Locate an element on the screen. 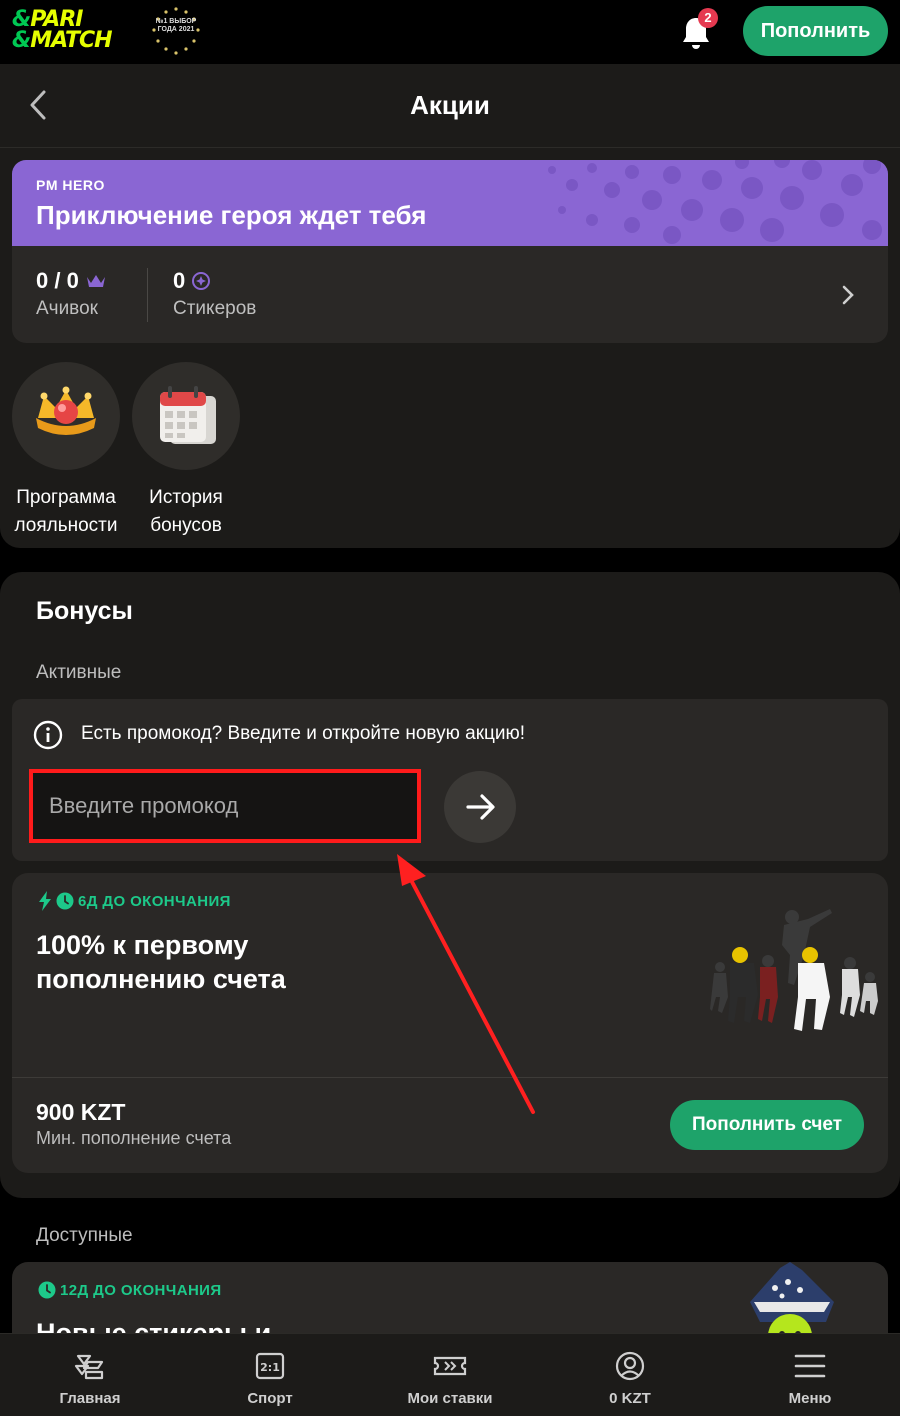  nav-account: 0 KZT is located at coordinates (630, 1375).